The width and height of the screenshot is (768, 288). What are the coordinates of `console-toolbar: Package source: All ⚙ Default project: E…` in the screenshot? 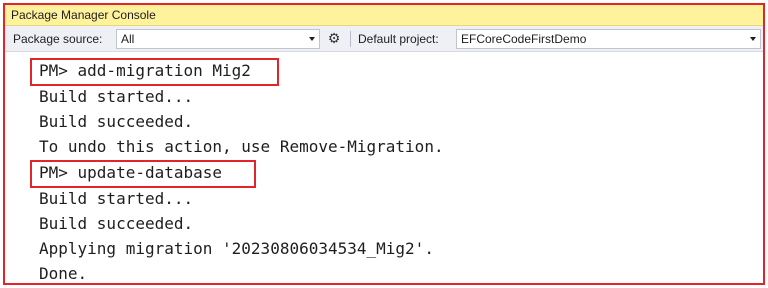 It's located at (384, 39).